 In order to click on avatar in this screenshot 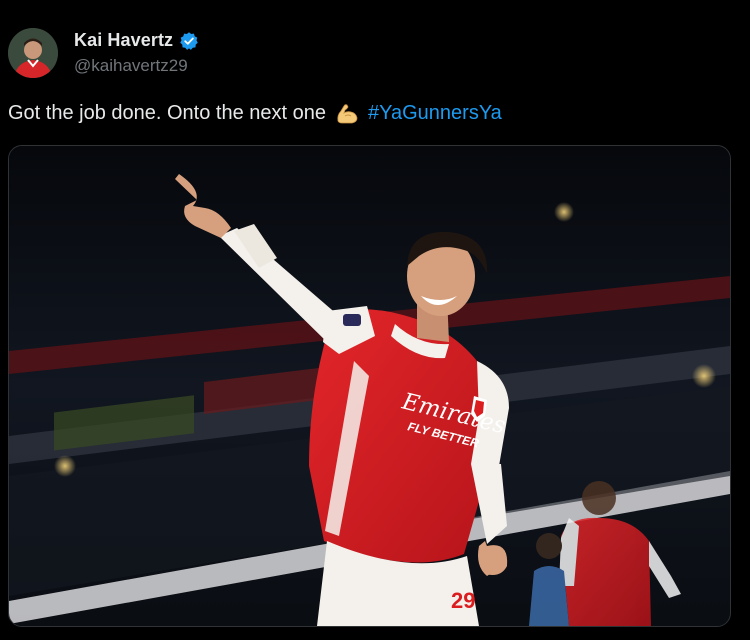, I will do `click(33, 53)`.